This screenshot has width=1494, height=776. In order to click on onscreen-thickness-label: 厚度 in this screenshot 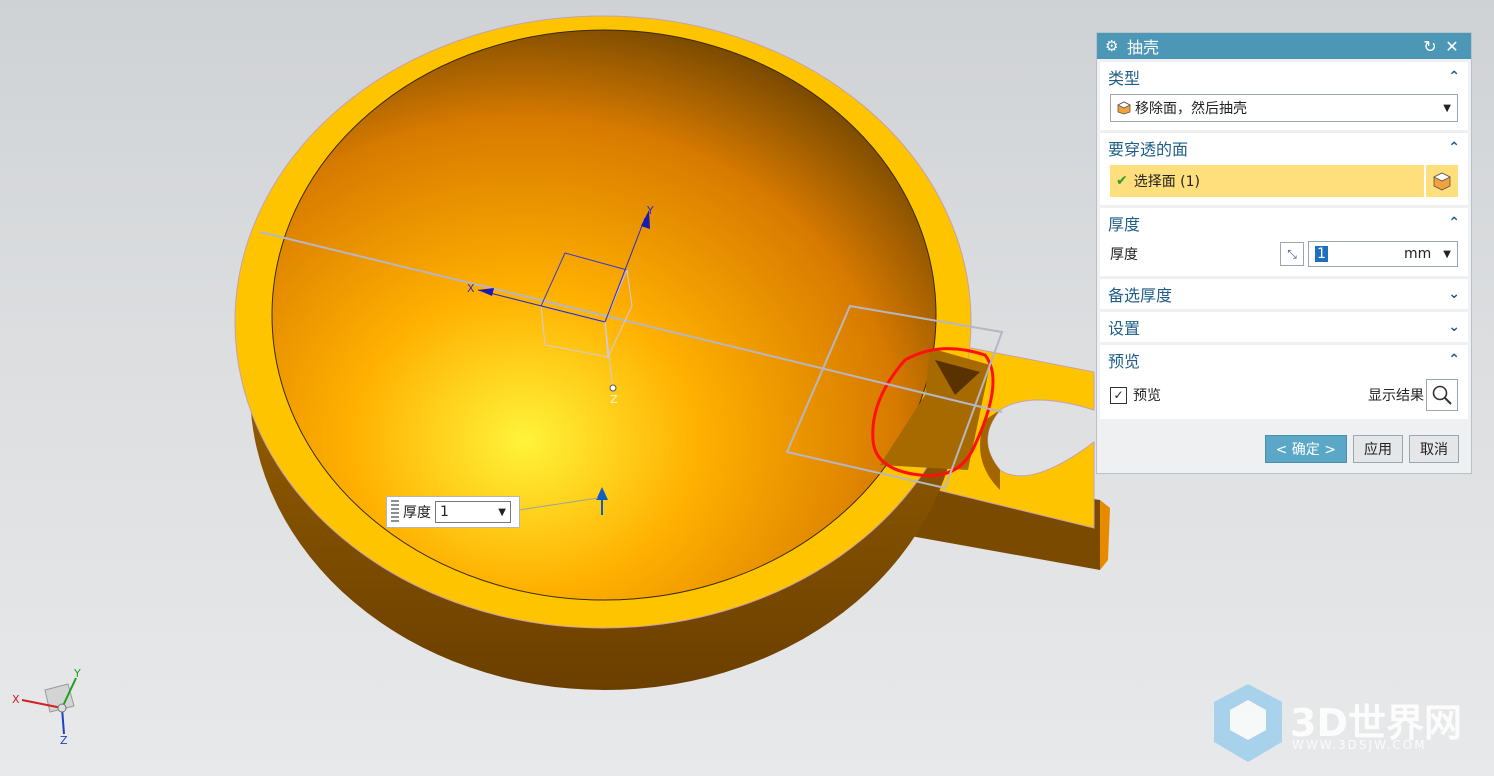, I will do `click(417, 513)`.